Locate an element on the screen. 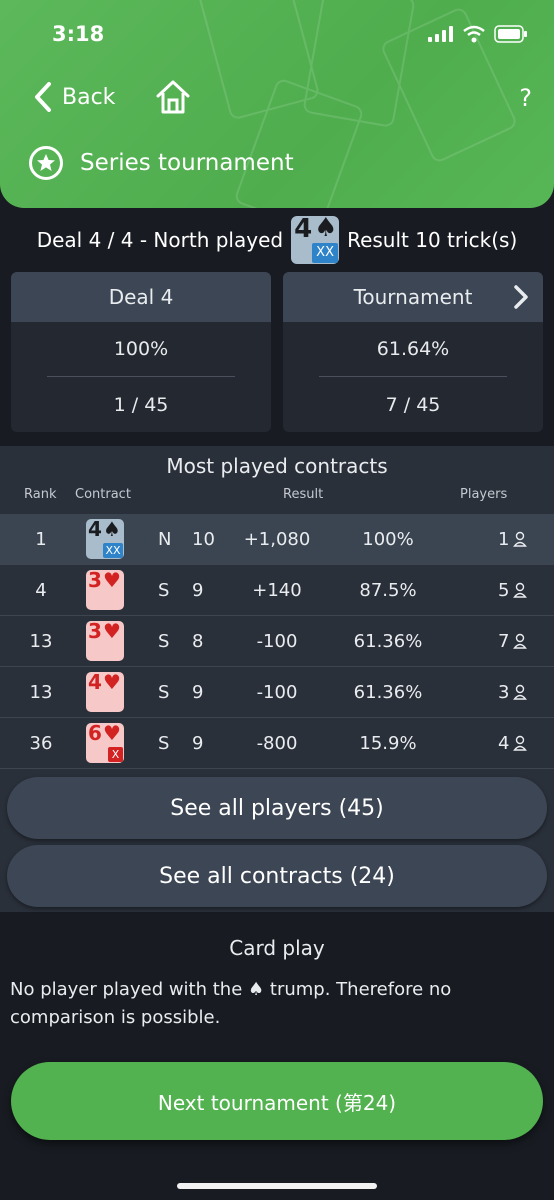 This screenshot has height=1200, width=554. row-tricks: 8 is located at coordinates (198, 641).